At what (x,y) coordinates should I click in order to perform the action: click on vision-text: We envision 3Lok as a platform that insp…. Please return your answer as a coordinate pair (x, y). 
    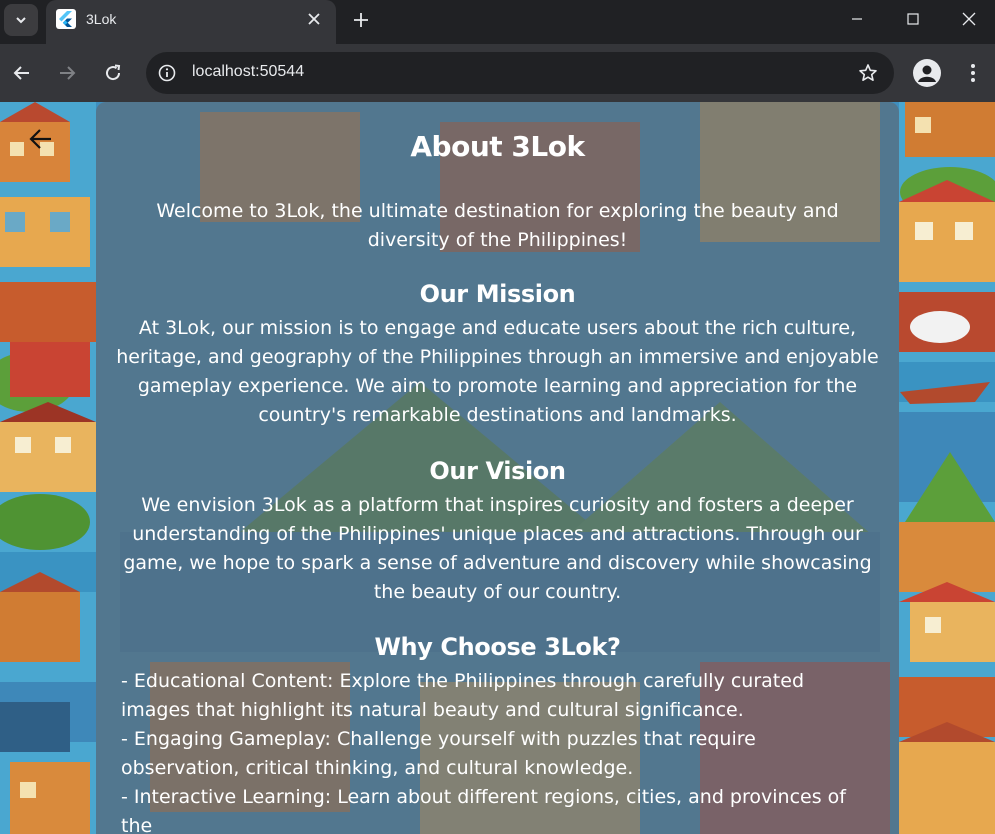
    Looking at the image, I should click on (497, 548).